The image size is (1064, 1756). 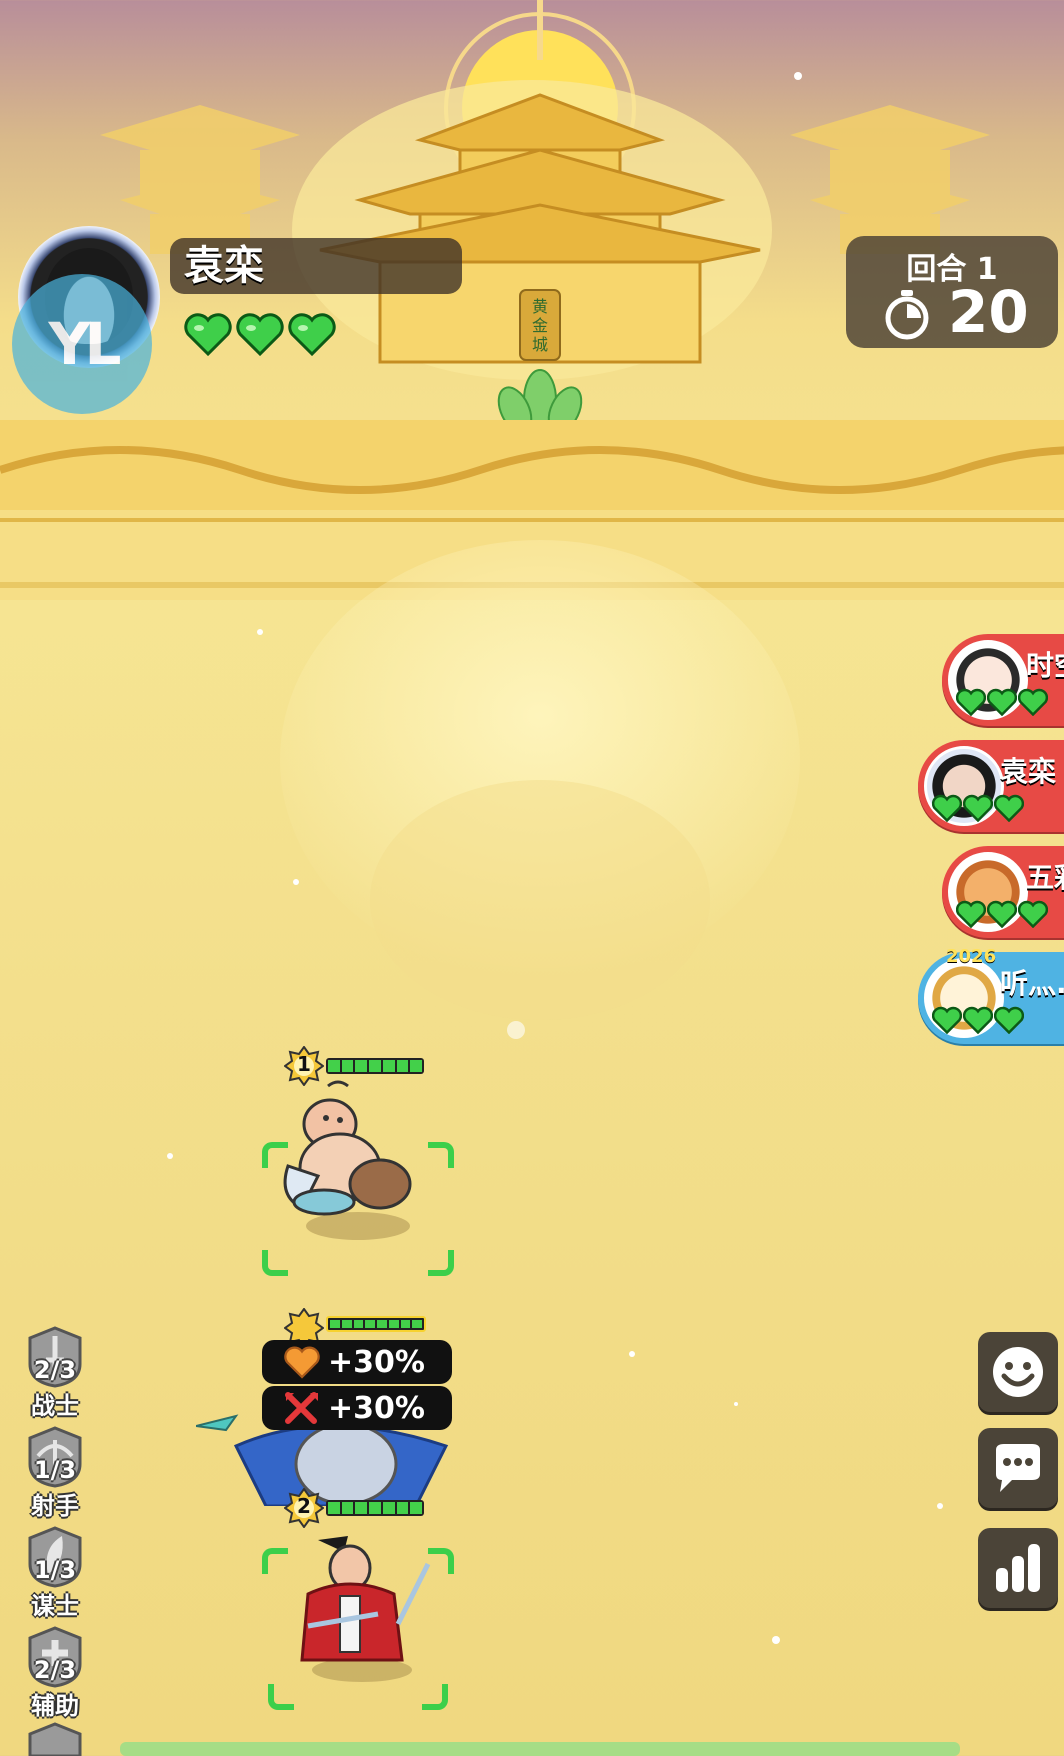 I want to click on emoji-button, so click(x=1018, y=1372).